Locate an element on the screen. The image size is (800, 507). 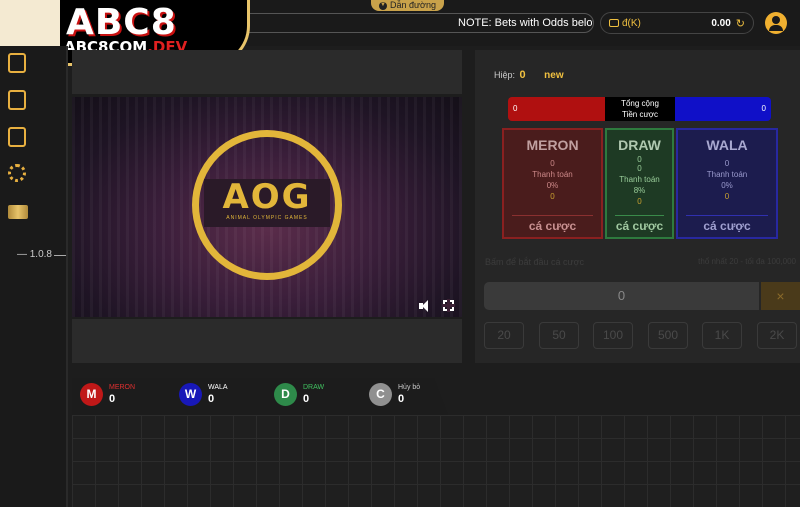
draw-bet-button: cá cược is located at coordinates (639, 224).